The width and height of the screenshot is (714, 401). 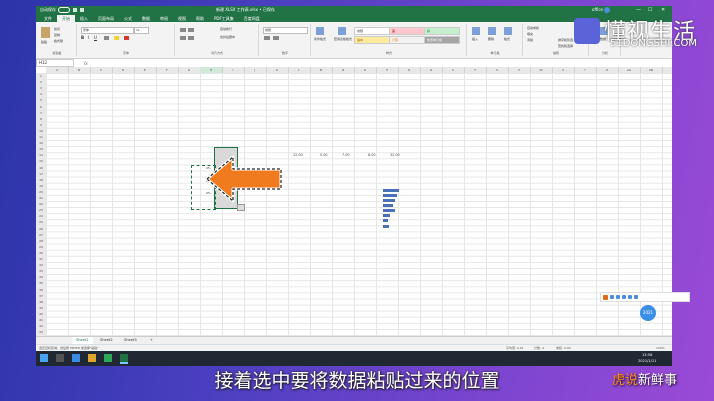 What do you see at coordinates (151, 340) in the screenshot?
I see `add-sheet-button: +` at bounding box center [151, 340].